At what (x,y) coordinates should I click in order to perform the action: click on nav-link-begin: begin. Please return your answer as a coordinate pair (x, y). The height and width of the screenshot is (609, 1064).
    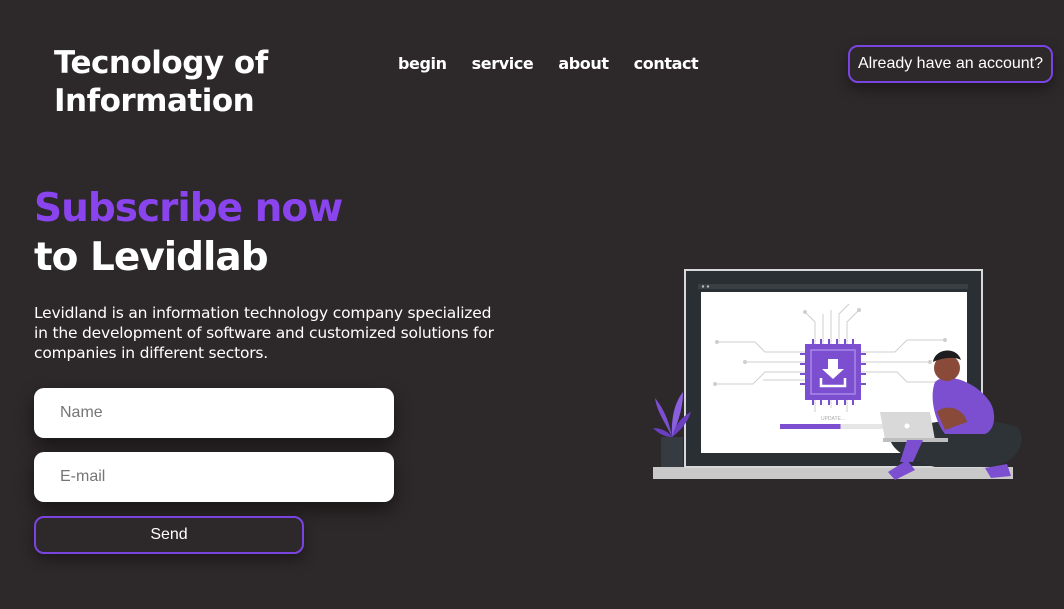
    Looking at the image, I should click on (422, 63).